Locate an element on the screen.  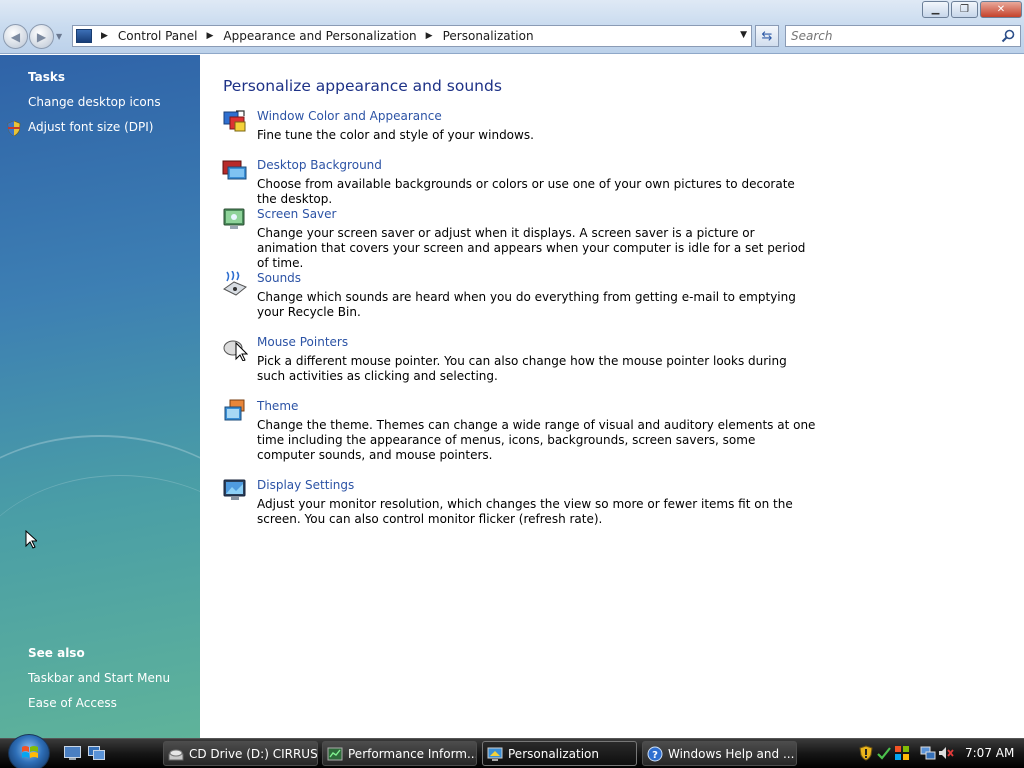
back-arrow-icon: ◀ is located at coordinates (15, 36).